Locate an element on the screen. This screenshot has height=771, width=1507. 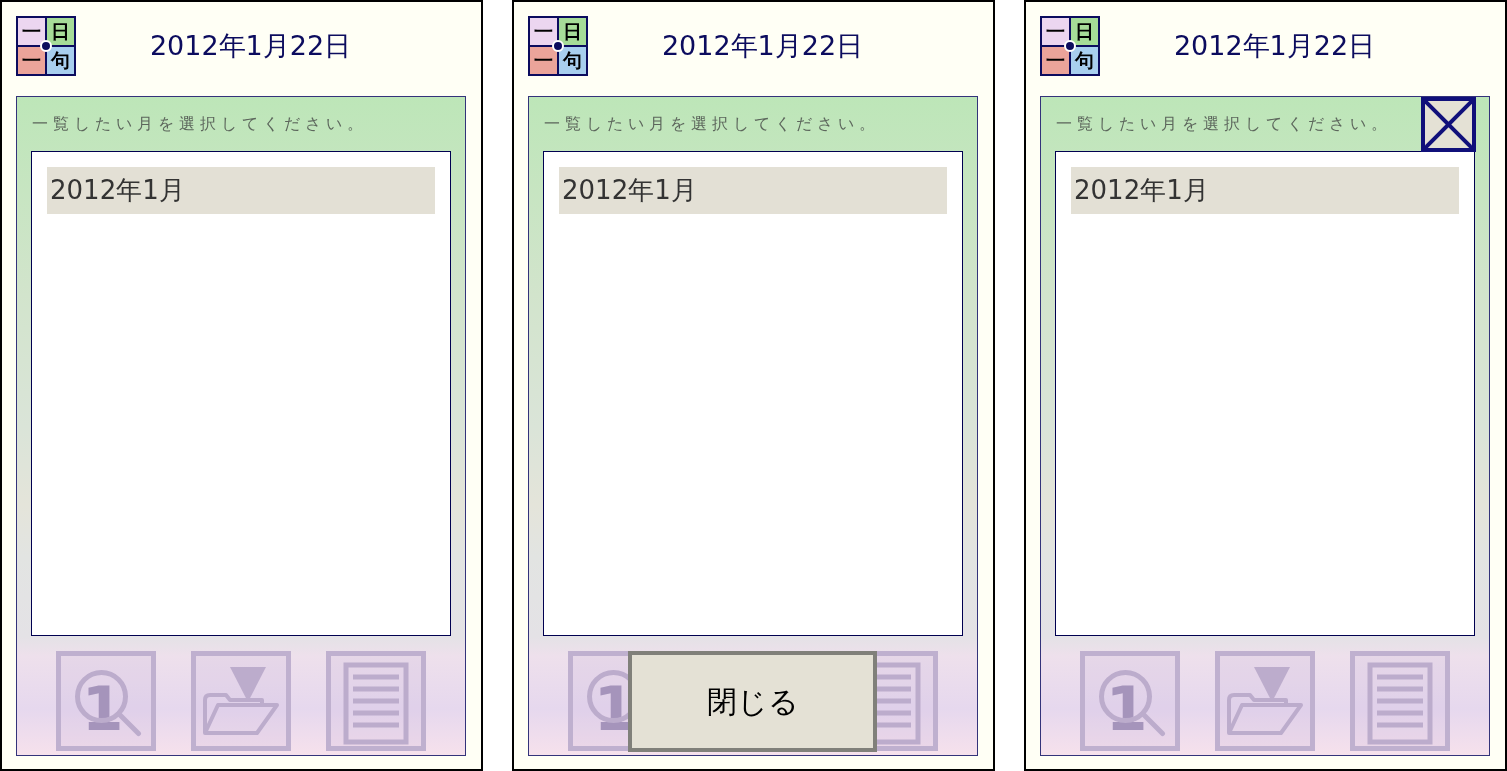
close-menu-item: 閉じる is located at coordinates (752, 701).